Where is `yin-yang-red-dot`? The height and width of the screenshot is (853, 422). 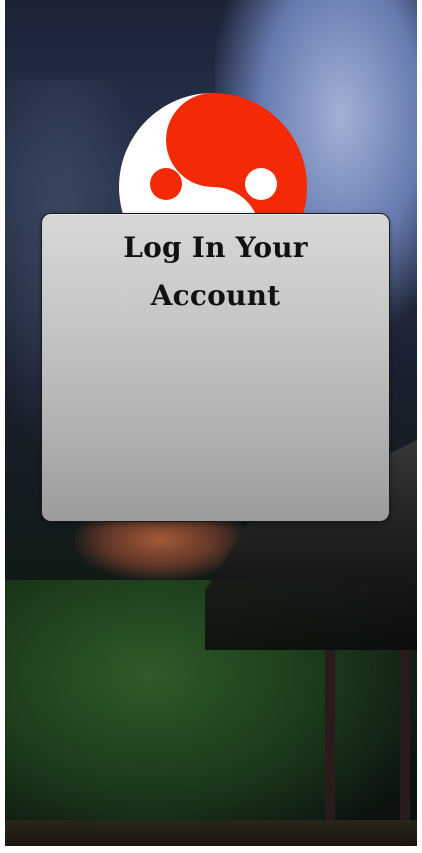
yin-yang-red-dot is located at coordinates (166, 184).